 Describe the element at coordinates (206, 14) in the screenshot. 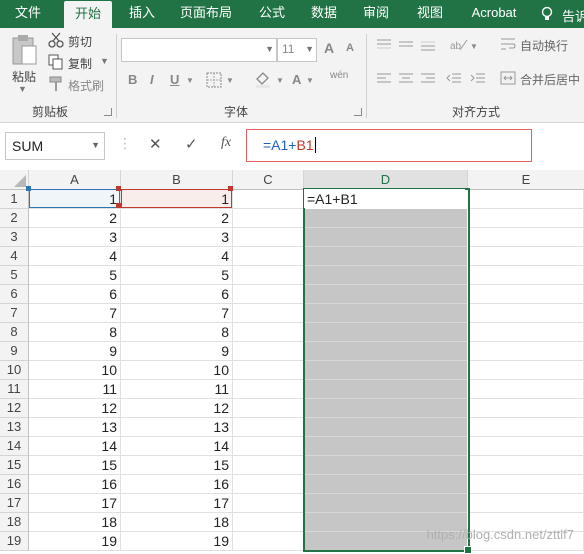

I see `tab-page-layout: 页面布局` at that location.